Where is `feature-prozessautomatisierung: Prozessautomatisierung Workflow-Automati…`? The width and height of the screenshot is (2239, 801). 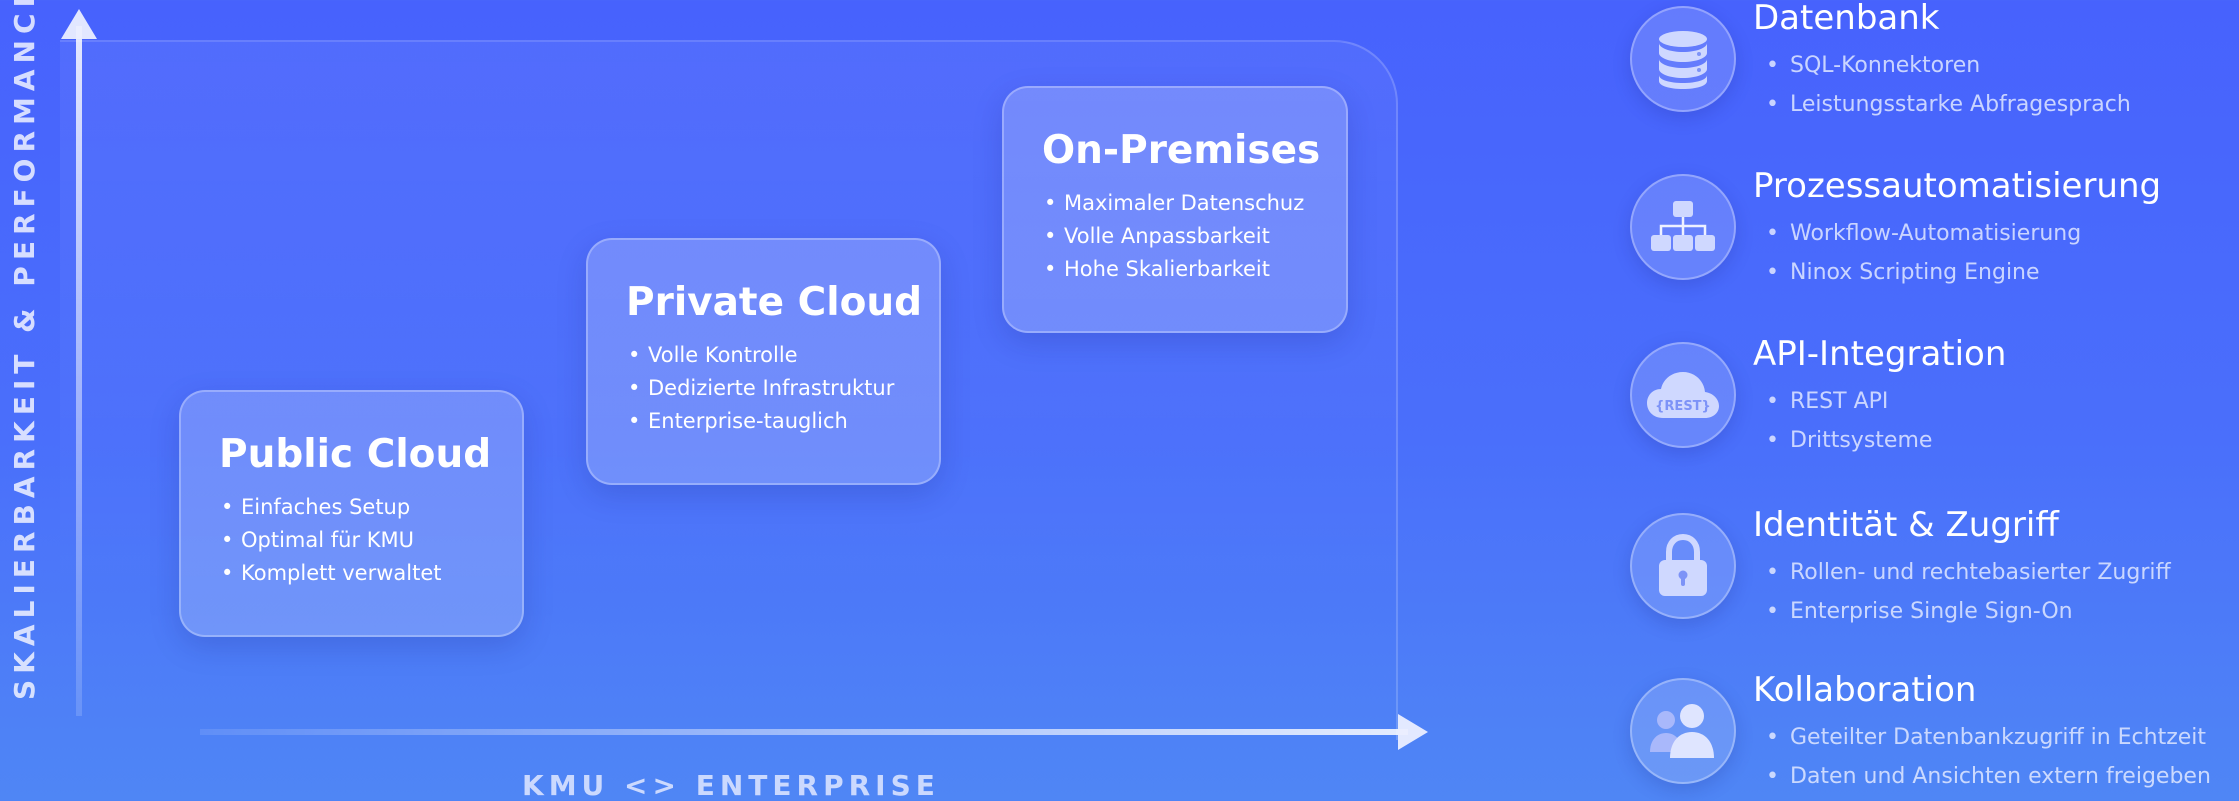
feature-prozessautomatisierung: Prozessautomatisierung Workflow-Automati… is located at coordinates (1930, 229).